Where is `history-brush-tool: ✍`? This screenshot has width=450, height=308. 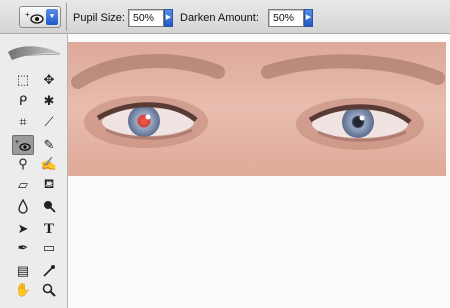
history-brush-tool: ✍ is located at coordinates (49, 164).